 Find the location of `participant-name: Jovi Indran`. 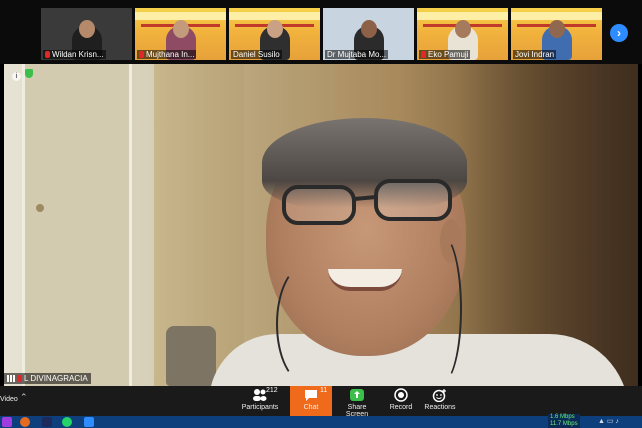

participant-name: Jovi Indran is located at coordinates (535, 54).